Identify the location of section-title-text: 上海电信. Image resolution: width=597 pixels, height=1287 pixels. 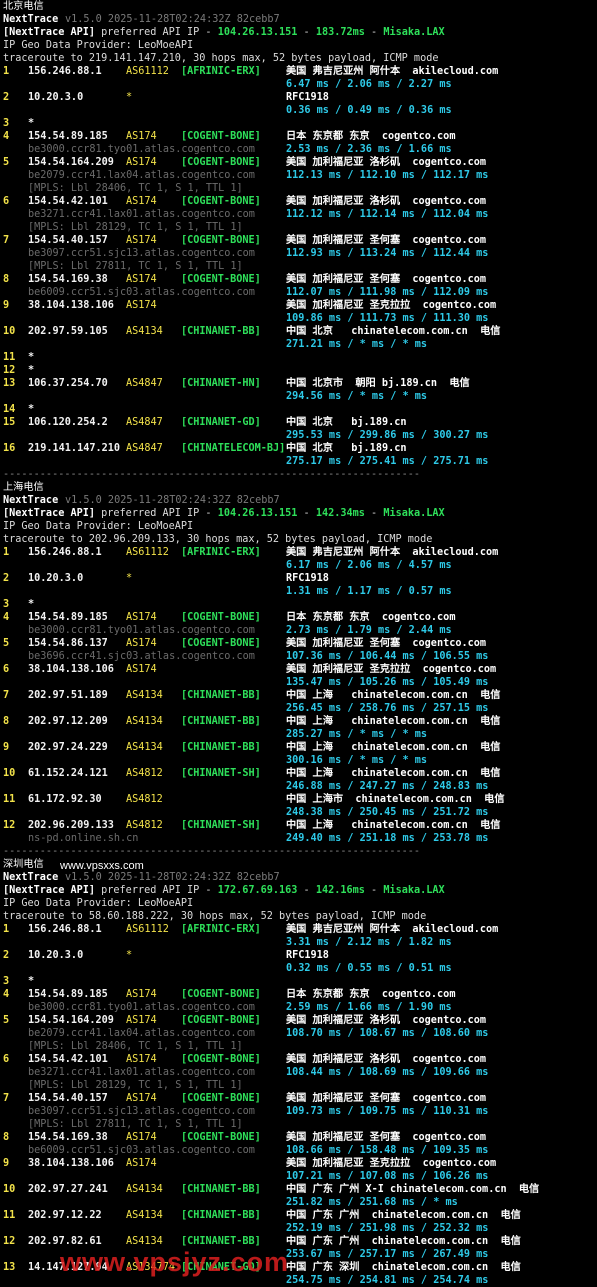
(23, 487).